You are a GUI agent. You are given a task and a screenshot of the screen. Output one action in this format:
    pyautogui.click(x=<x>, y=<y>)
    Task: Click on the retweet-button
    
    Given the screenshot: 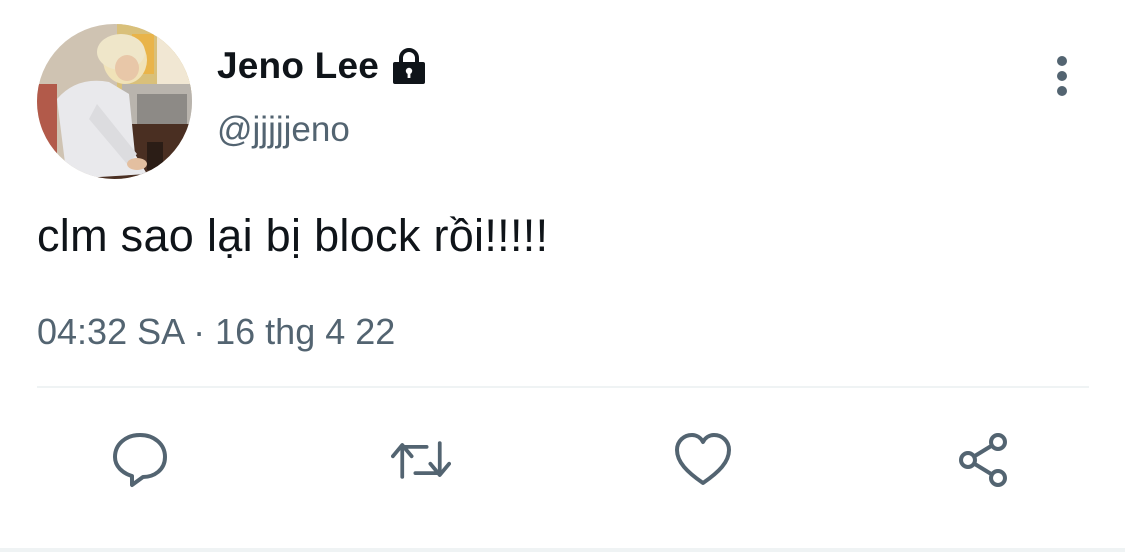 What is the action you would take?
    pyautogui.click(x=421, y=460)
    